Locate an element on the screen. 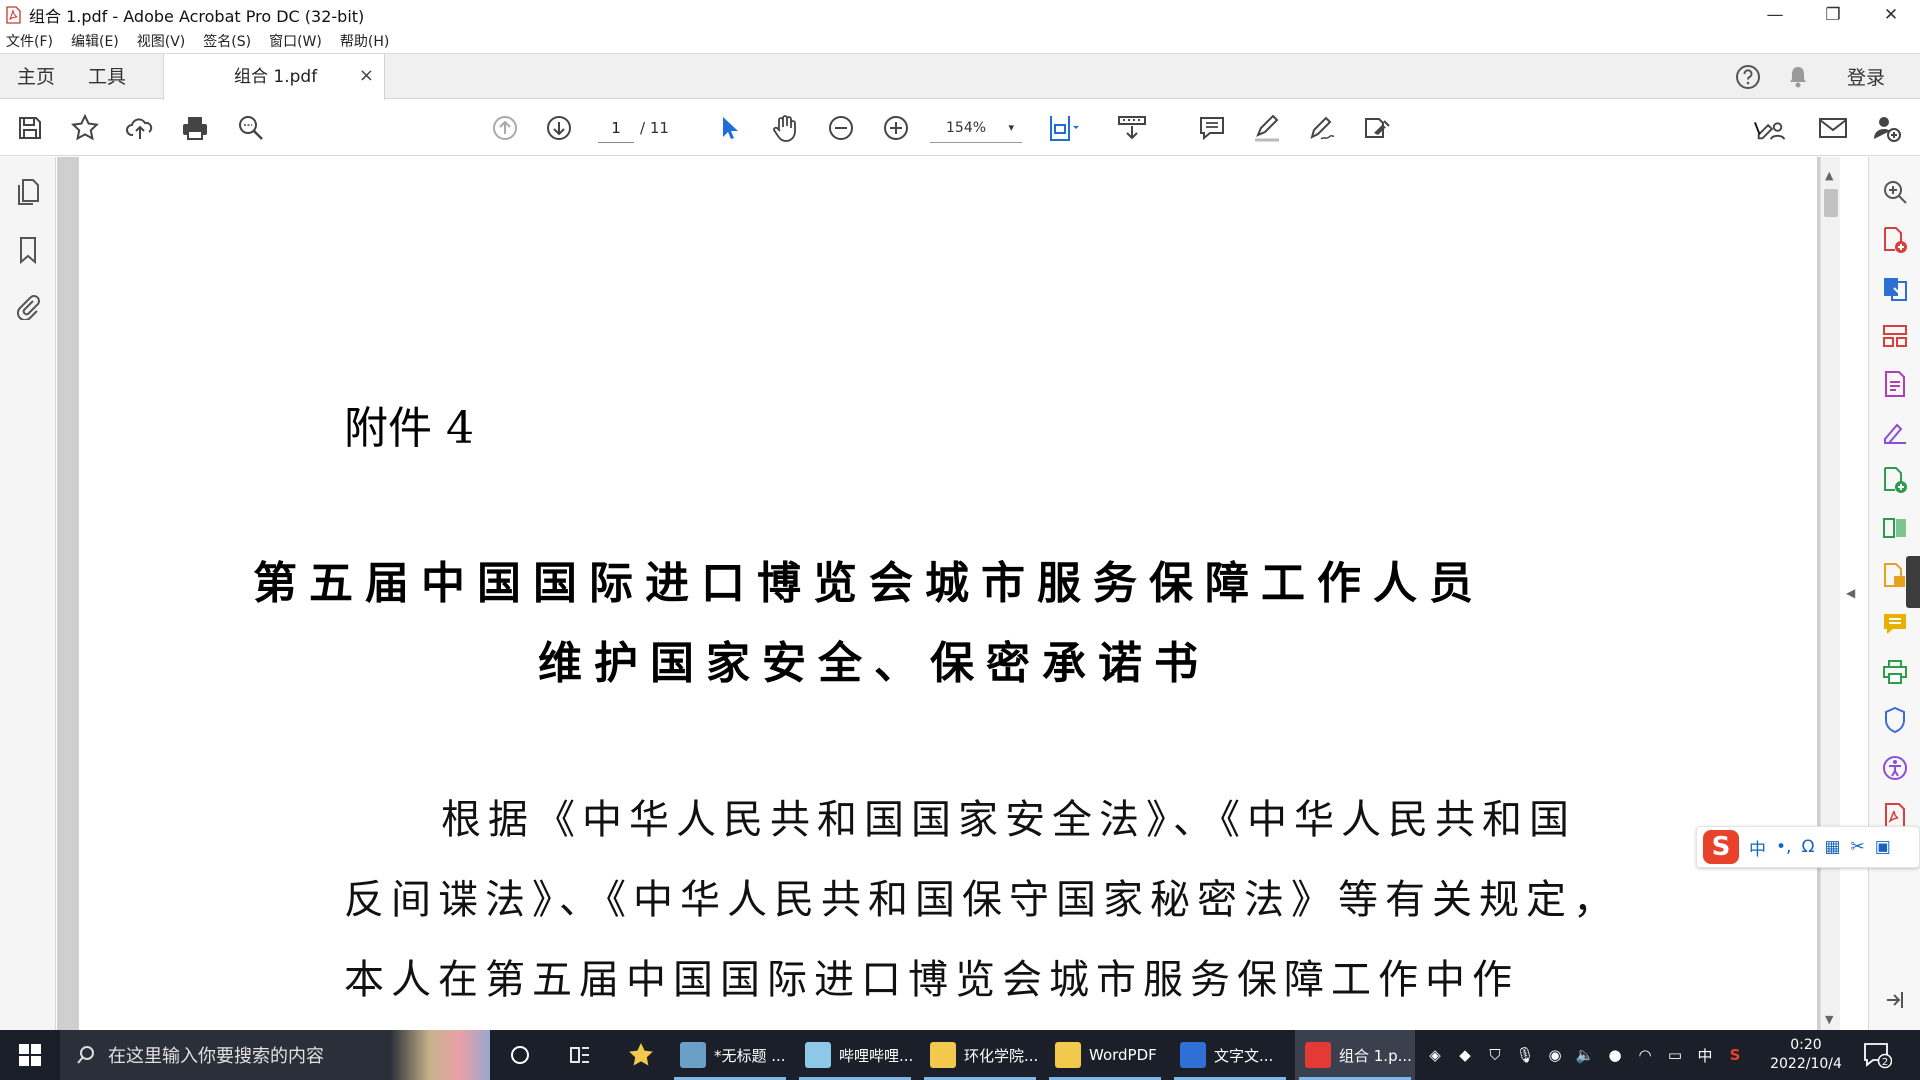  edit-pdf-icon is located at coordinates (1895, 384).